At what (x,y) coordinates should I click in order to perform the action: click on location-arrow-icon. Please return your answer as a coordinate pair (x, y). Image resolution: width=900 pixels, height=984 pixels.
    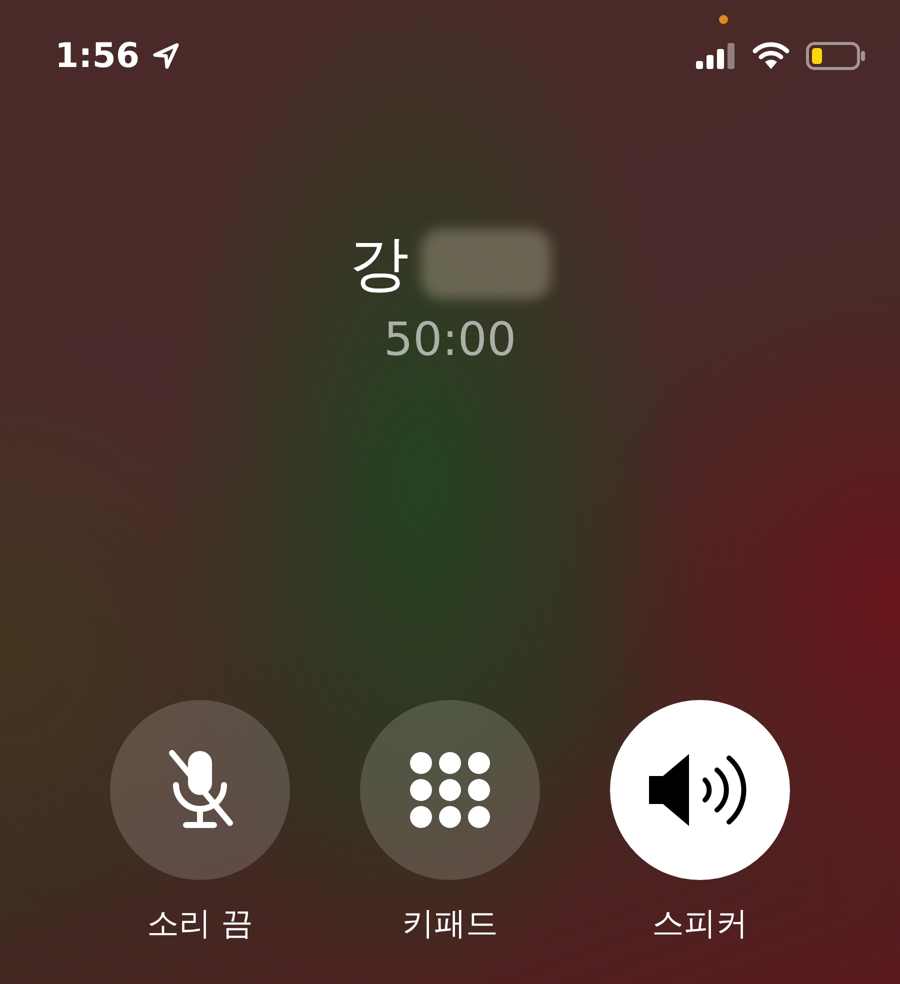
    Looking at the image, I should click on (166, 56).